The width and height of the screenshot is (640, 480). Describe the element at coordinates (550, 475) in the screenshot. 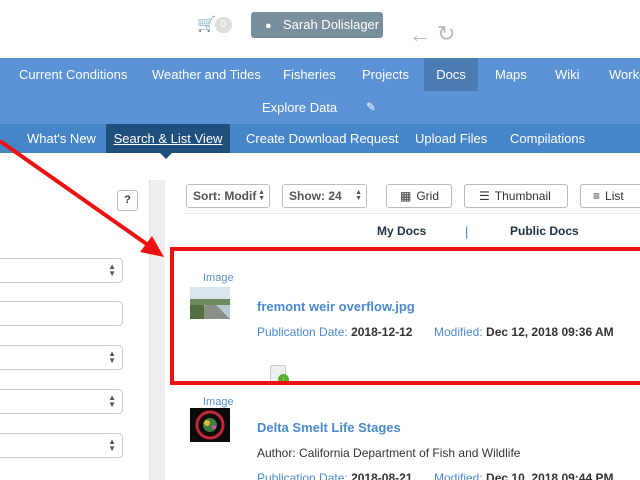

I see `modified-date-value: Dec 10, 2018 09:44 PM` at that location.